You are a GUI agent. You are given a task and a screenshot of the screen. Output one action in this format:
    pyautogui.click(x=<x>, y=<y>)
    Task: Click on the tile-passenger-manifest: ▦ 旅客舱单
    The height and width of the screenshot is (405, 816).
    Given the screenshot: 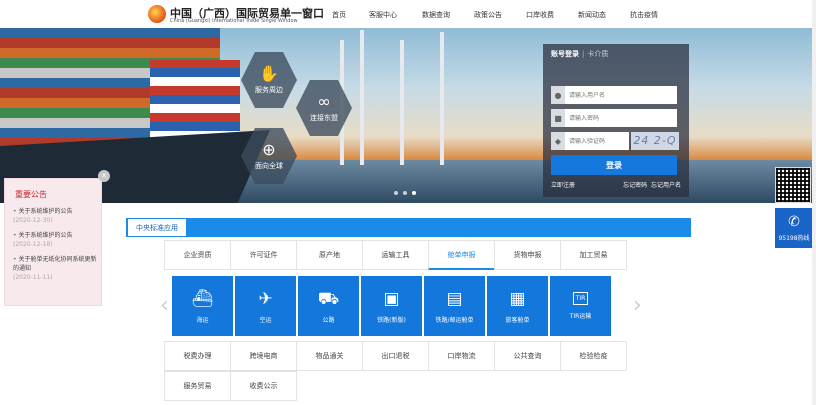 What is the action you would take?
    pyautogui.click(x=517, y=306)
    